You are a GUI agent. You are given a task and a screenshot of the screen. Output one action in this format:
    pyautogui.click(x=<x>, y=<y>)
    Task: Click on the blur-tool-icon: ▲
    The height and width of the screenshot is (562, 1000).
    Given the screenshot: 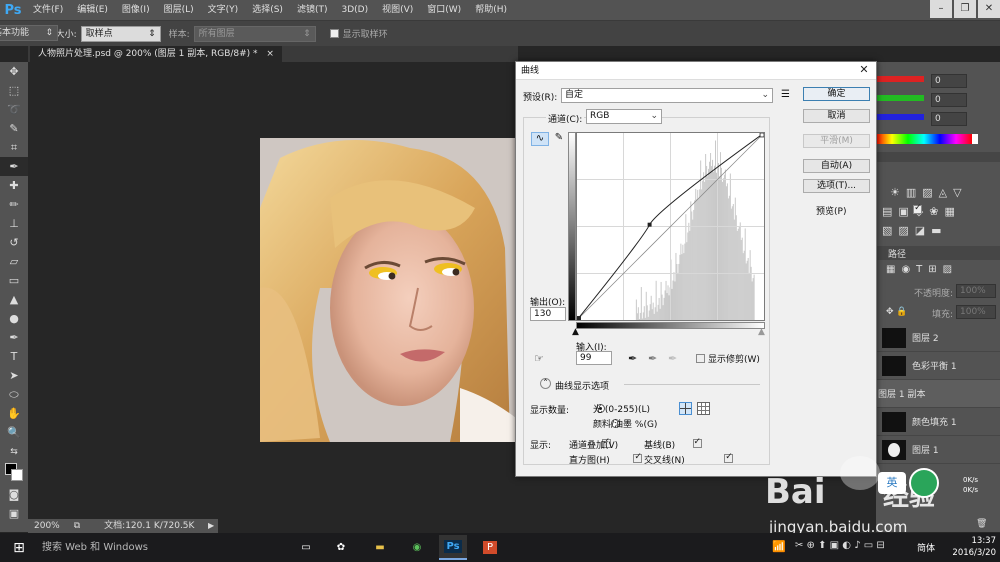 What is the action you would take?
    pyautogui.click(x=14, y=299)
    